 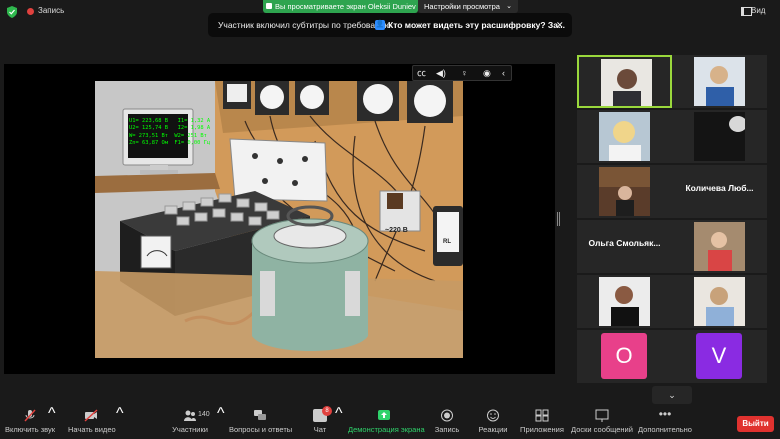 I want to click on participants-count: 140, so click(x=204, y=414).